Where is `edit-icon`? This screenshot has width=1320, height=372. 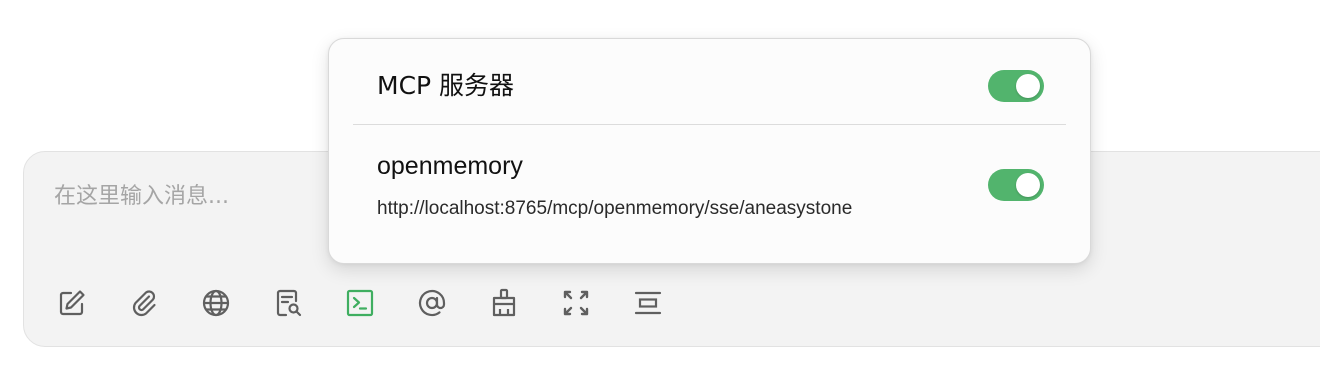 edit-icon is located at coordinates (72, 303).